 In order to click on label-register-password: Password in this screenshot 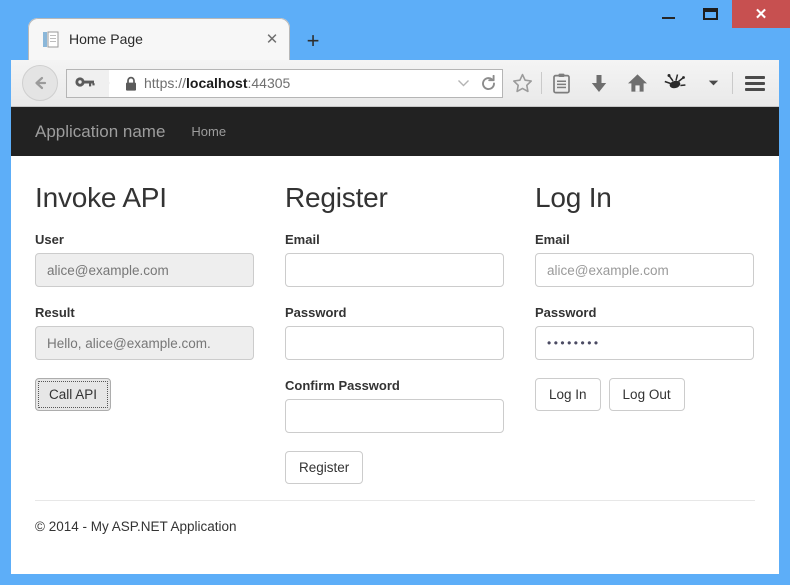, I will do `click(316, 312)`.